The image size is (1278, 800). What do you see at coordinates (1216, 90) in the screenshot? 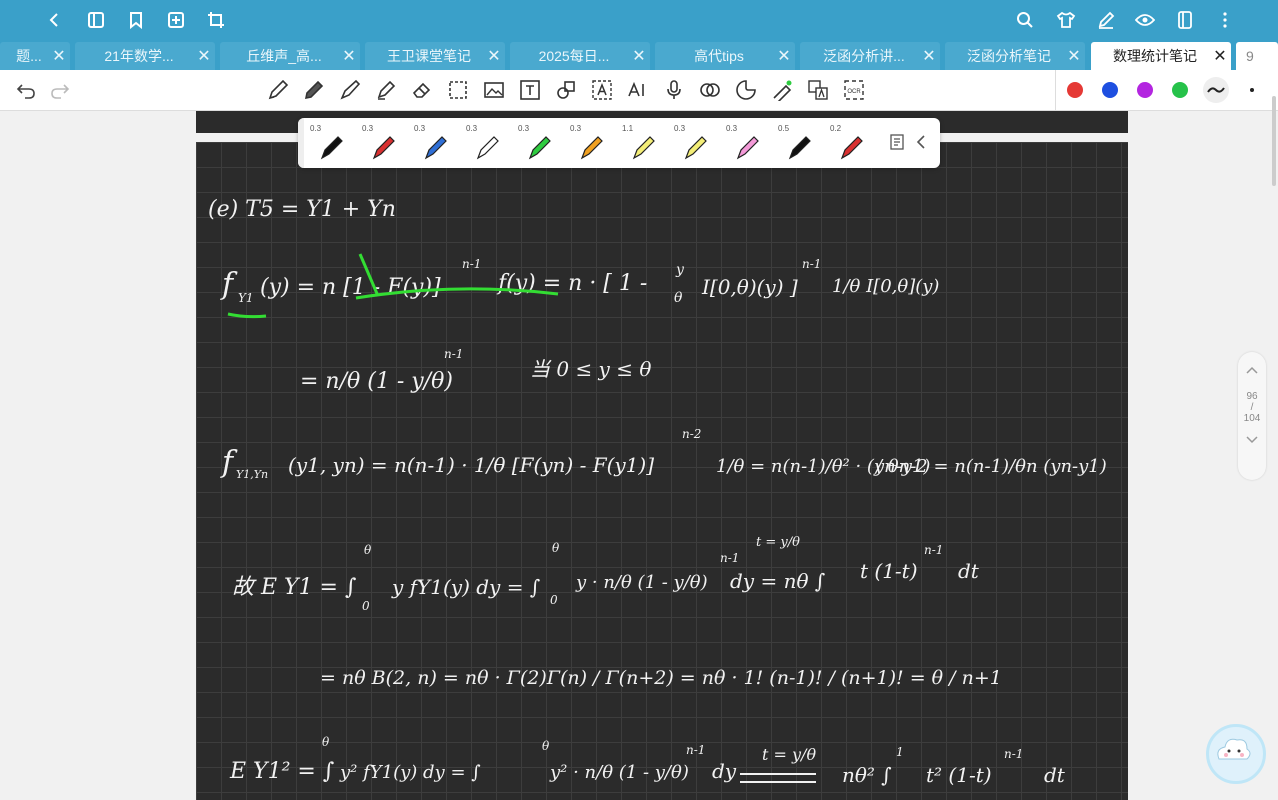
I see `stroke-style-icon` at bounding box center [1216, 90].